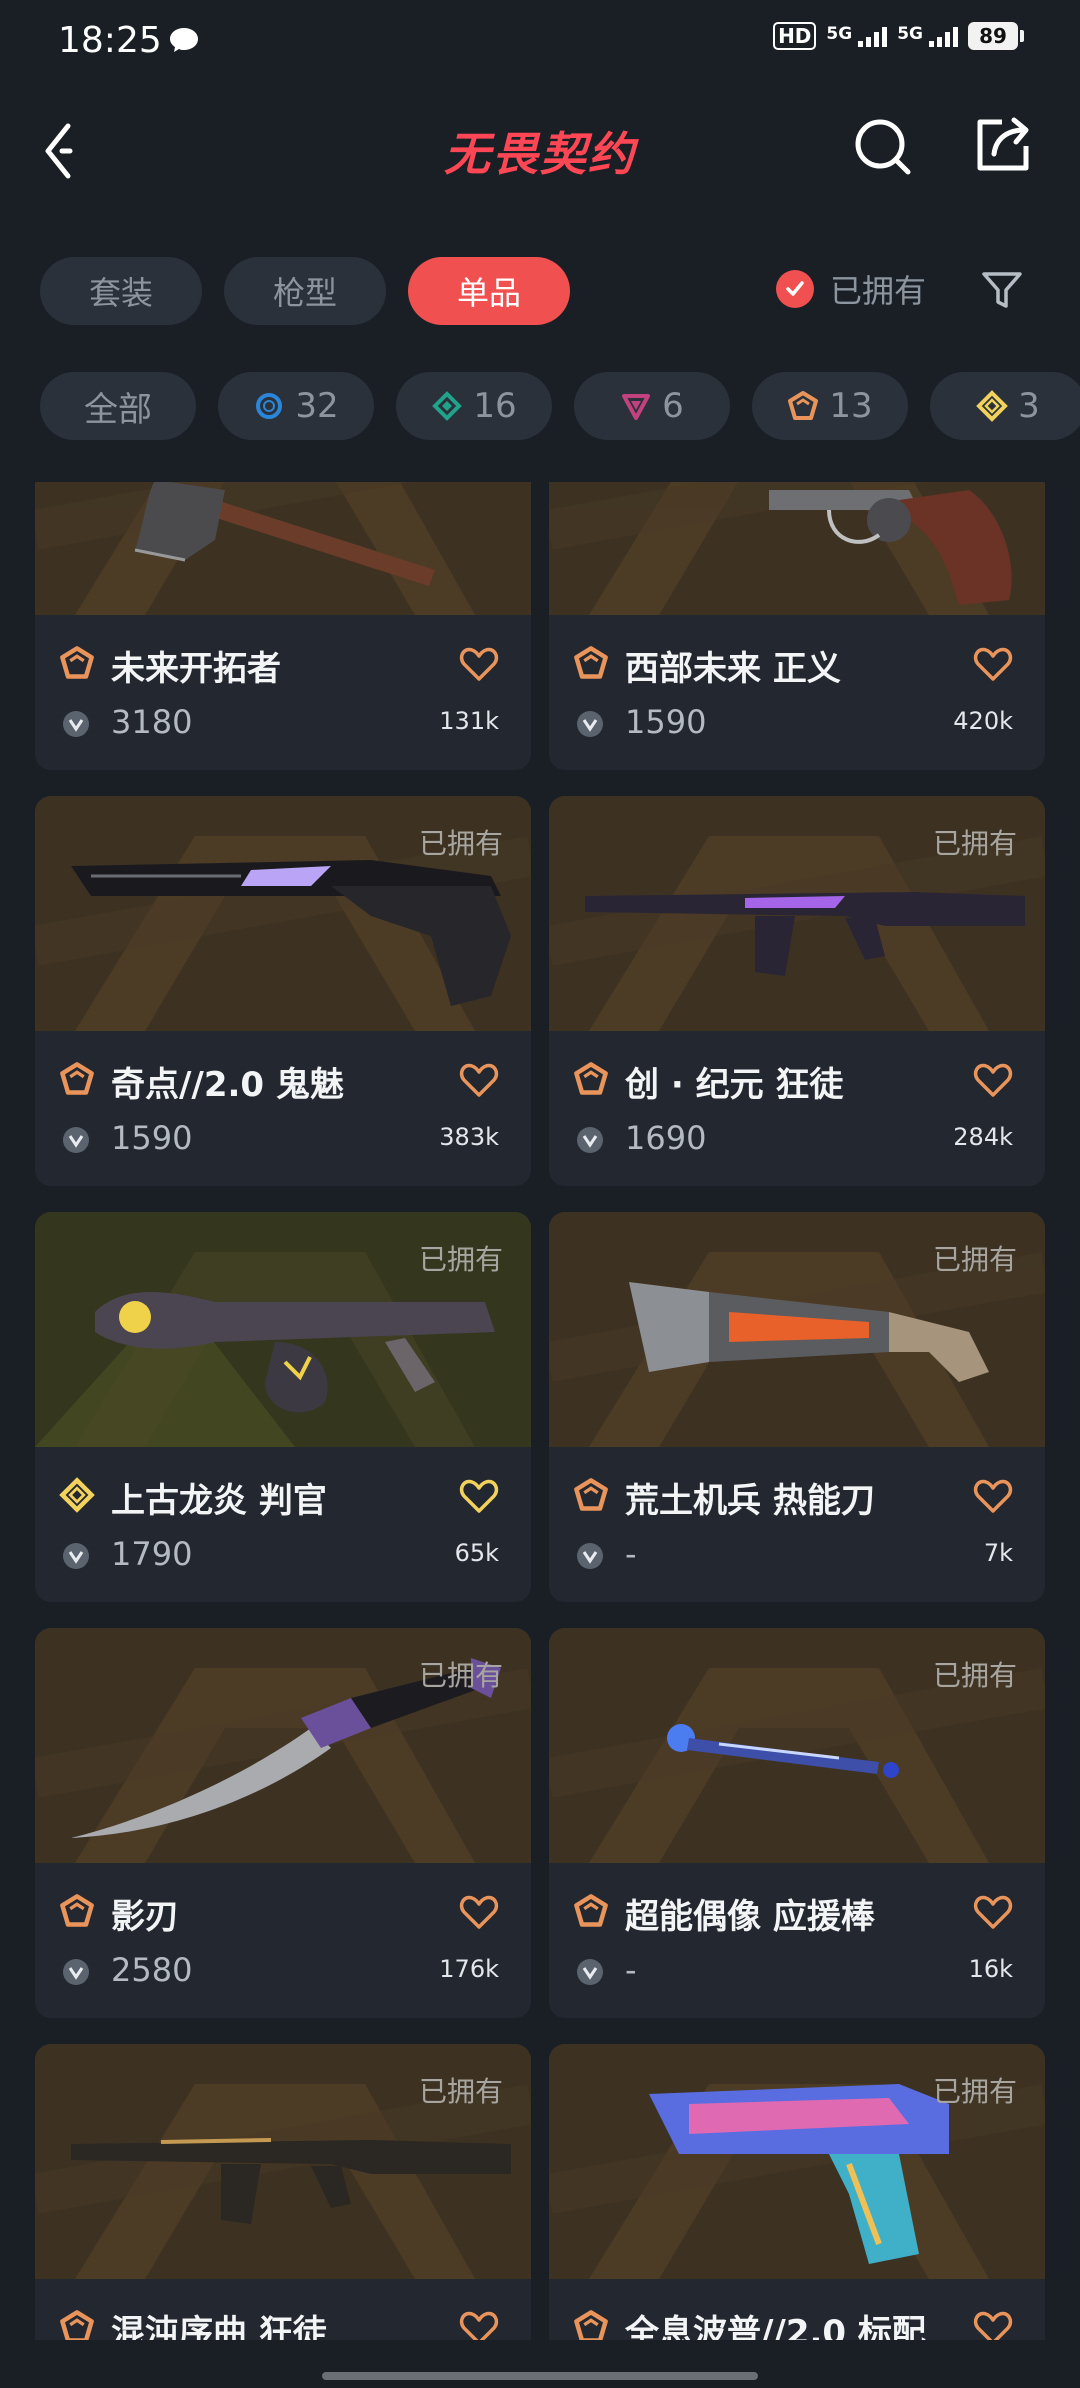 This screenshot has height=2388, width=1080. I want to click on chip-ultra: 3, so click(1005, 406).